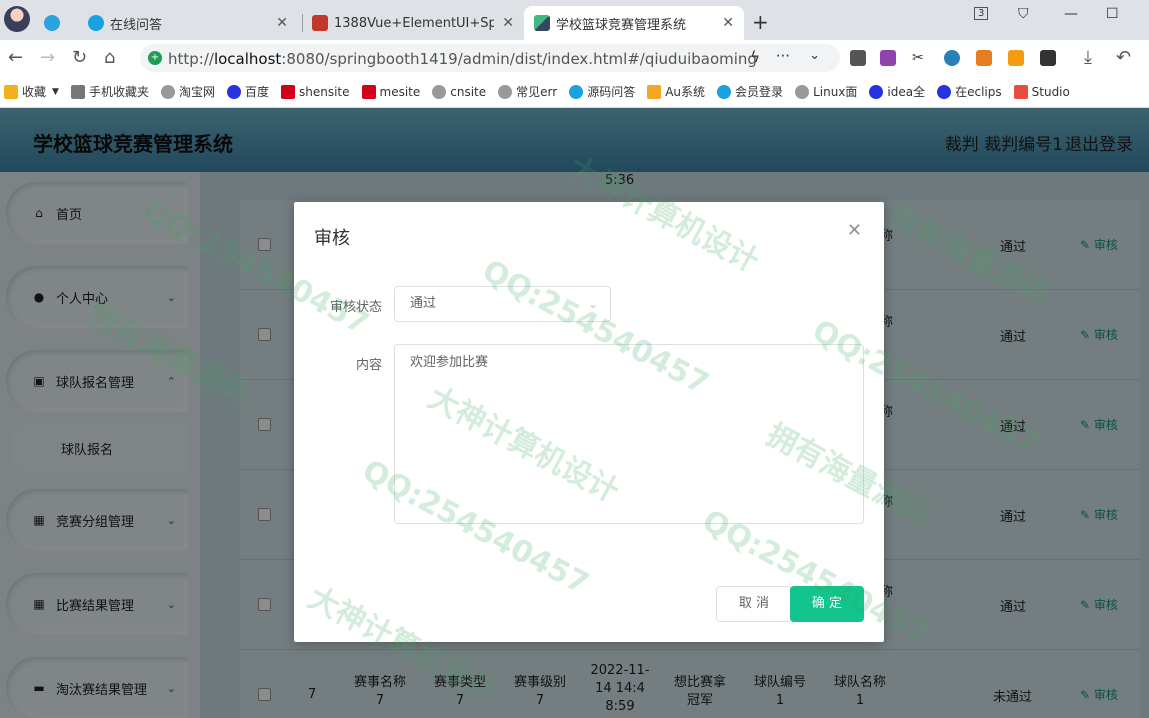 Image resolution: width=1149 pixels, height=718 pixels. I want to click on status-select: 通过 ⌄, so click(502, 304).